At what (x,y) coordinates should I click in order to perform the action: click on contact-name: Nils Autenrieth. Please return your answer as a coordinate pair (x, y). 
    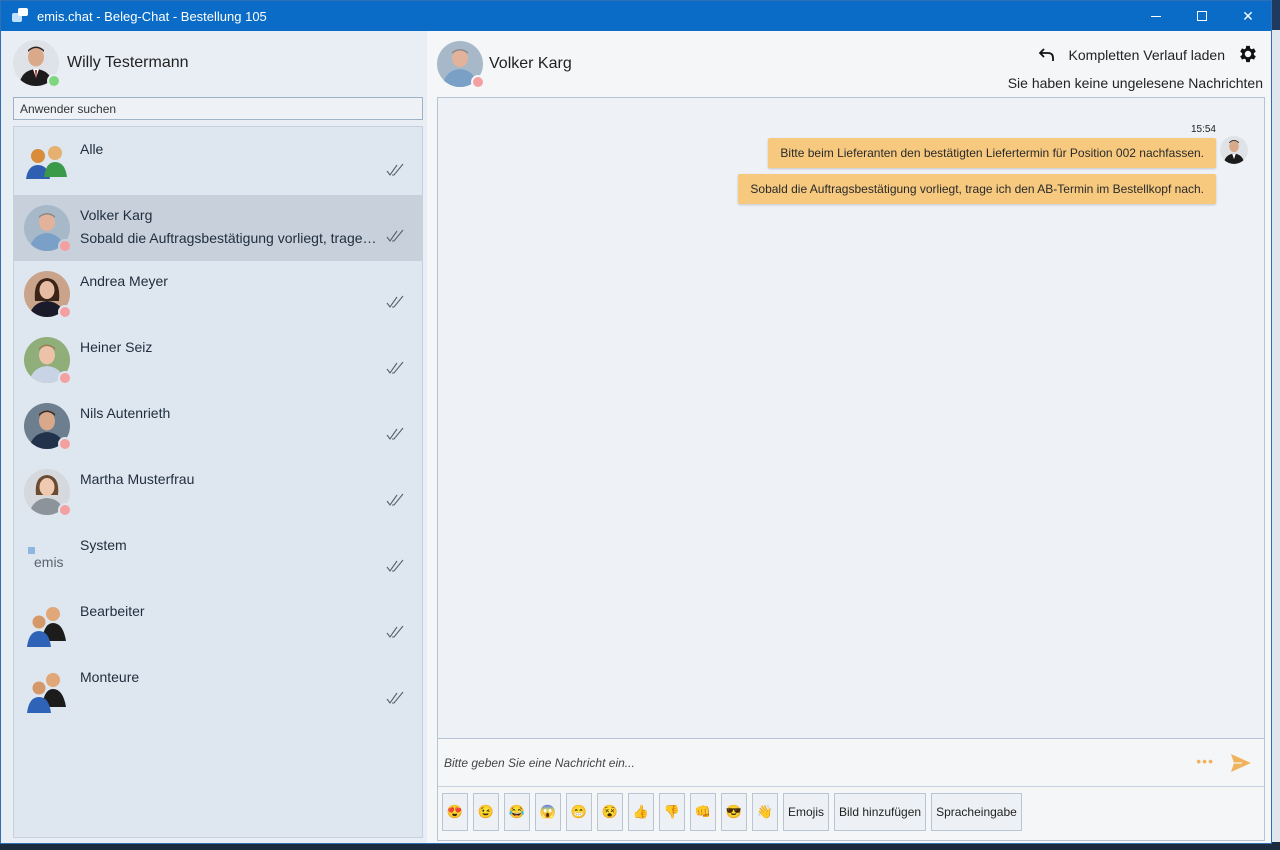
    Looking at the image, I should click on (125, 413).